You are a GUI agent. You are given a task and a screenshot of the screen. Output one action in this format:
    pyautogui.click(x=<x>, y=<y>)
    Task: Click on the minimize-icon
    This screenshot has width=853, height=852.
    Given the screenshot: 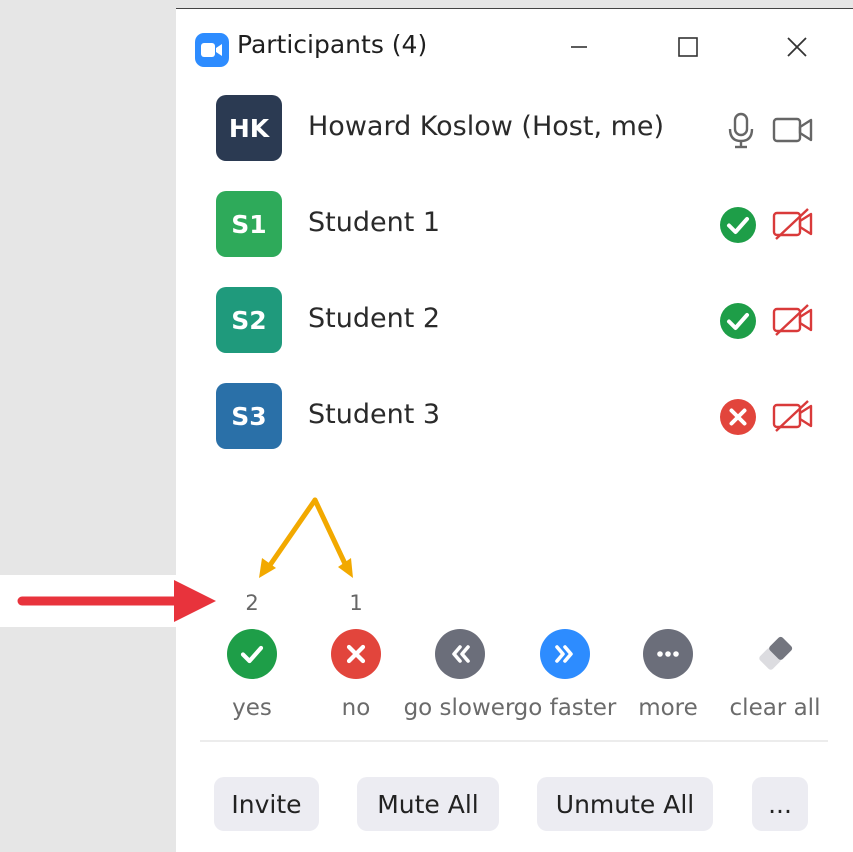 What is the action you would take?
    pyautogui.click(x=579, y=47)
    